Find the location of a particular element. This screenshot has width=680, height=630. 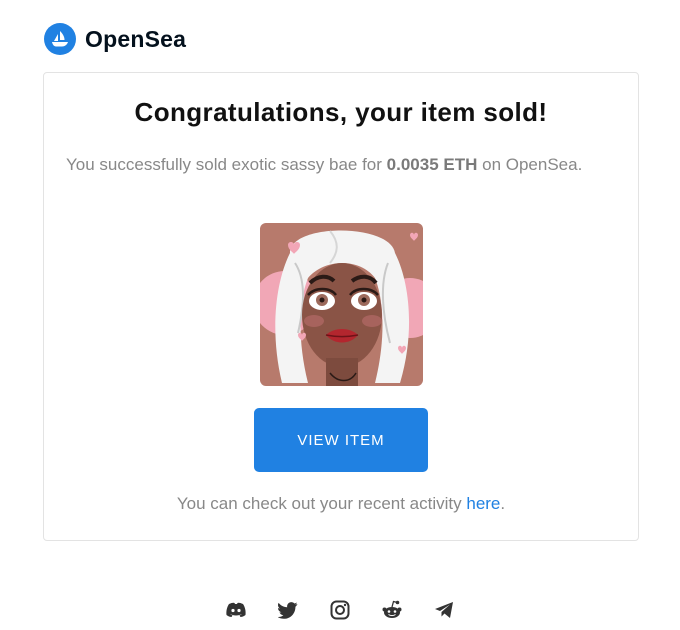

social-links is located at coordinates (340, 610).